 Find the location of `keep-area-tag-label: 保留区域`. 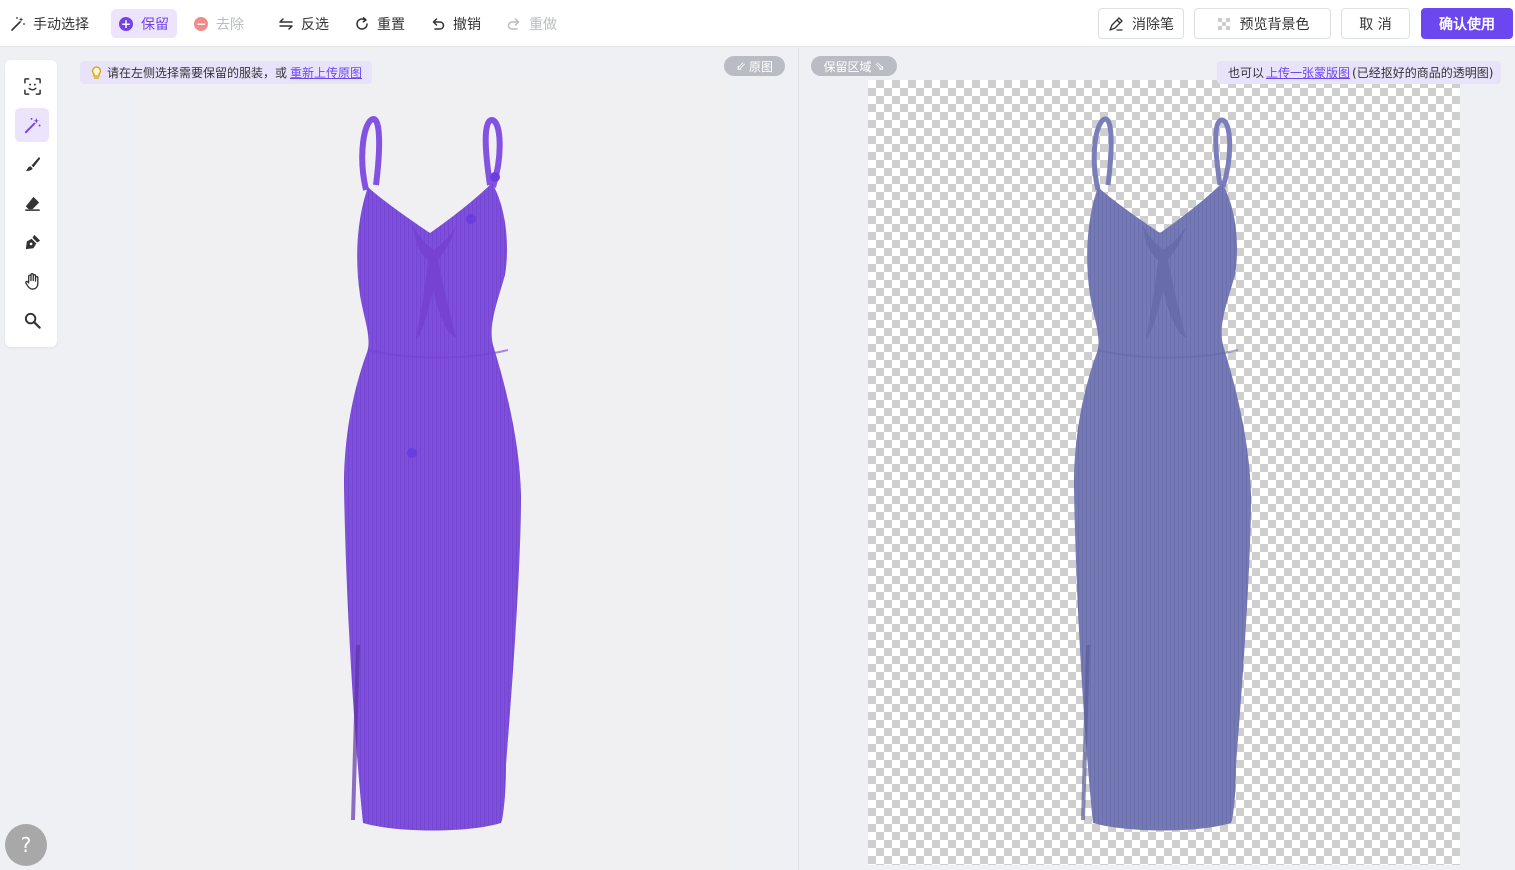

keep-area-tag-label: 保留区域 is located at coordinates (847, 66).